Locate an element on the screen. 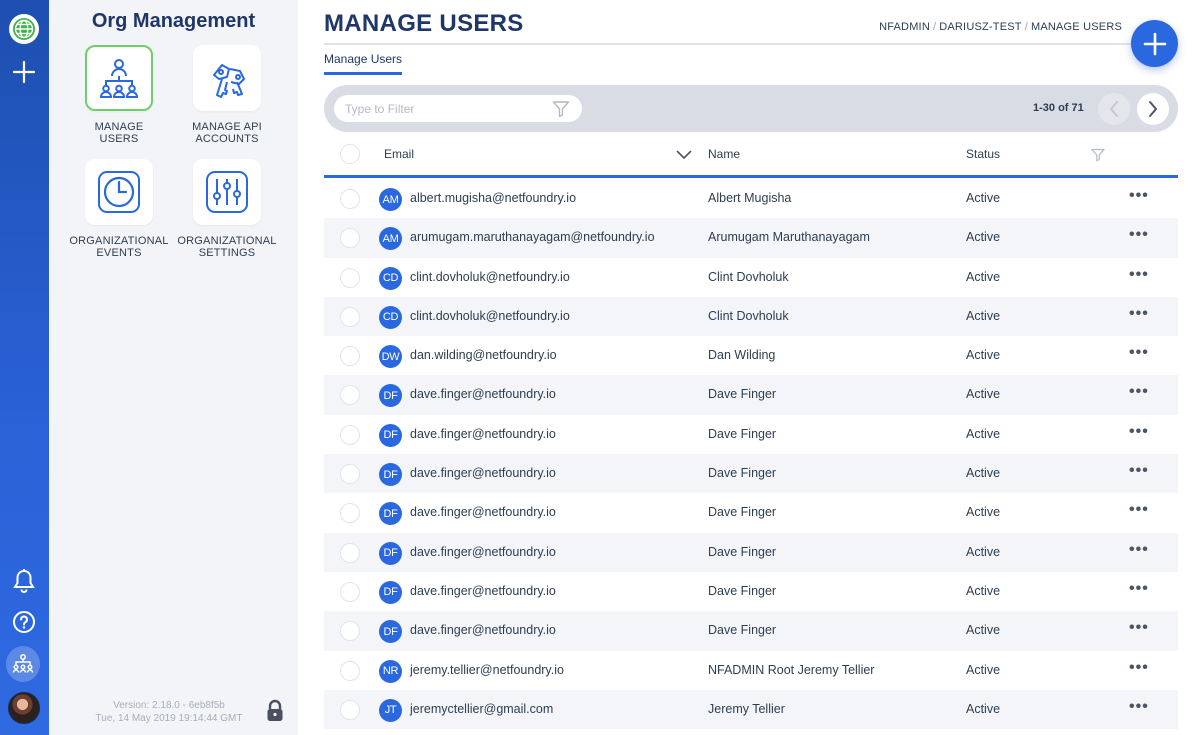 This screenshot has height=735, width=1200. previous-page-button is located at coordinates (1114, 109).